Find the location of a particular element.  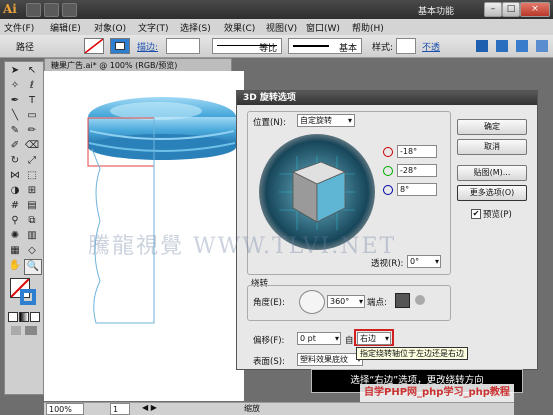

perspective-field: 0° ▾ is located at coordinates (424, 261).